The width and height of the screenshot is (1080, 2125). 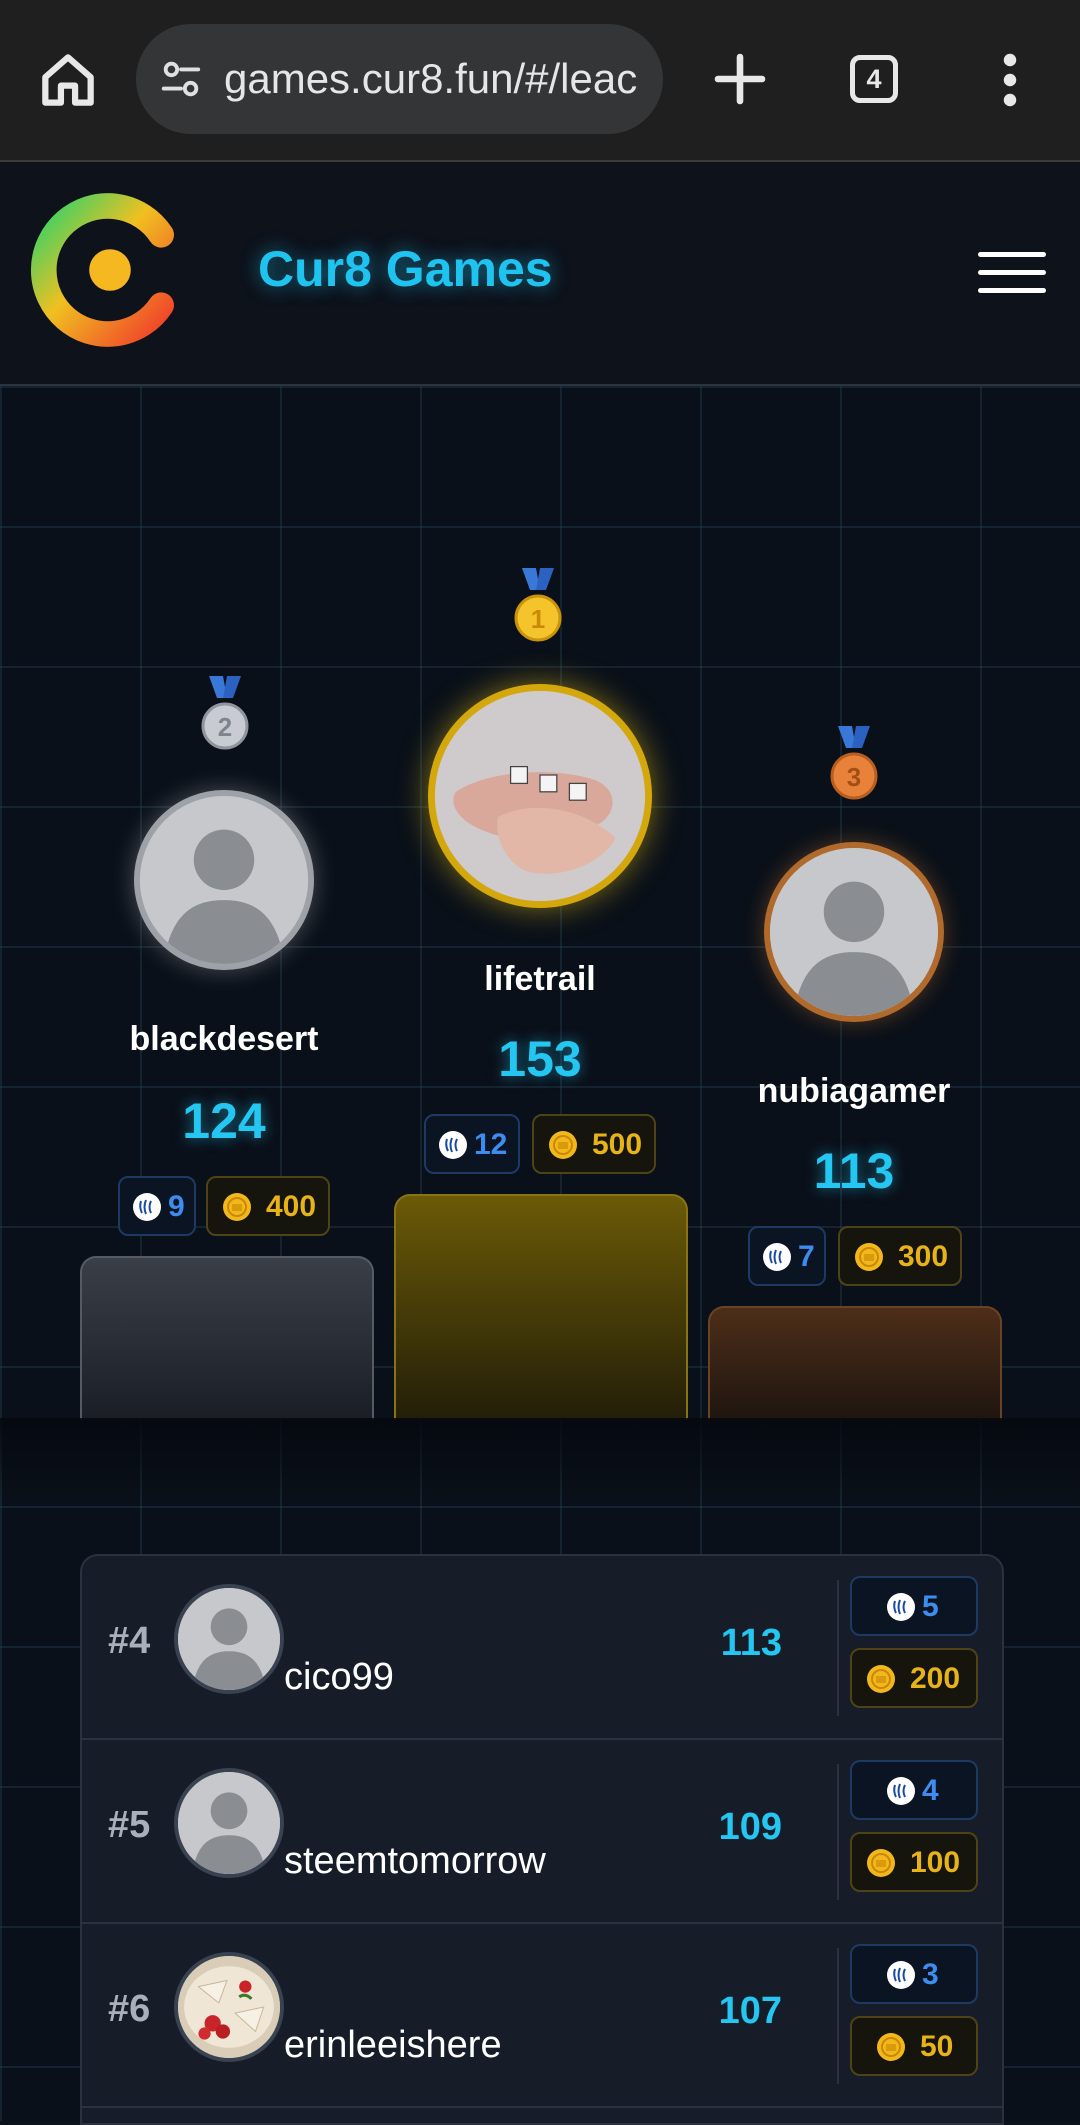 What do you see at coordinates (224, 1121) in the screenshot?
I see `podium-score-second: 124` at bounding box center [224, 1121].